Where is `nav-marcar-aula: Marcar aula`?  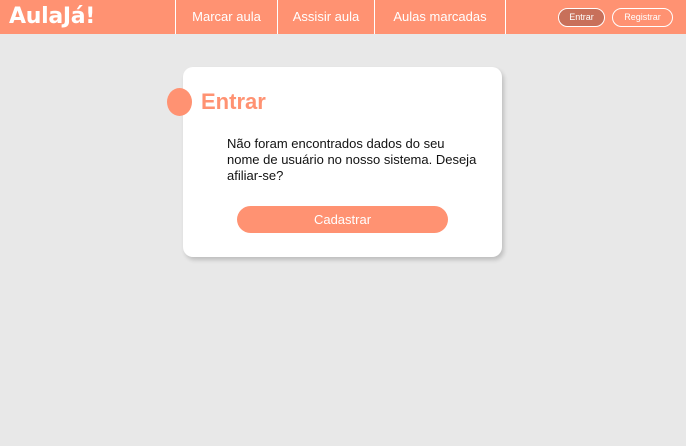 nav-marcar-aula: Marcar aula is located at coordinates (226, 17).